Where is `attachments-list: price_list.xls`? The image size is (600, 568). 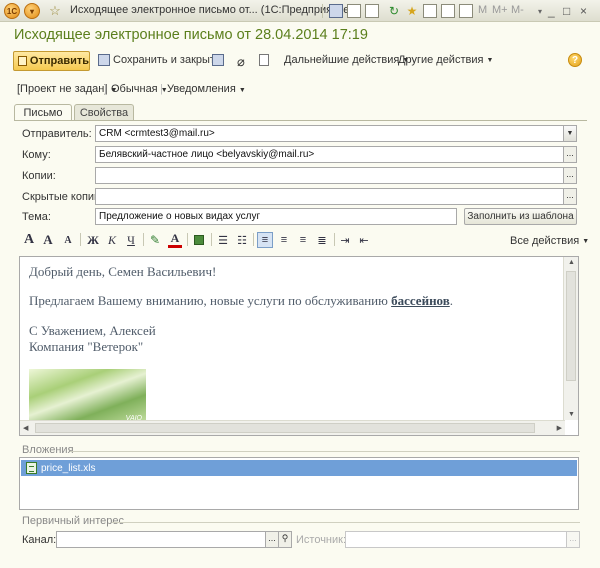
attachments-list: price_list.xls is located at coordinates (299, 483).